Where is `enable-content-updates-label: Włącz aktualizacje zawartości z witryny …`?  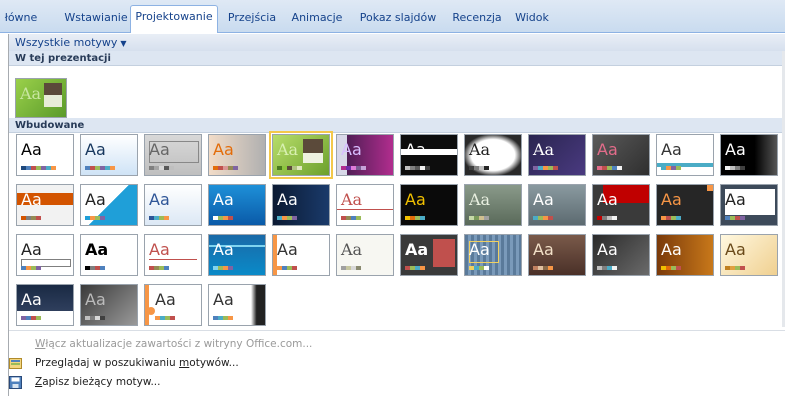
enable-content-updates-label: Włącz aktualizacje zawartości z witryny … is located at coordinates (173, 344).